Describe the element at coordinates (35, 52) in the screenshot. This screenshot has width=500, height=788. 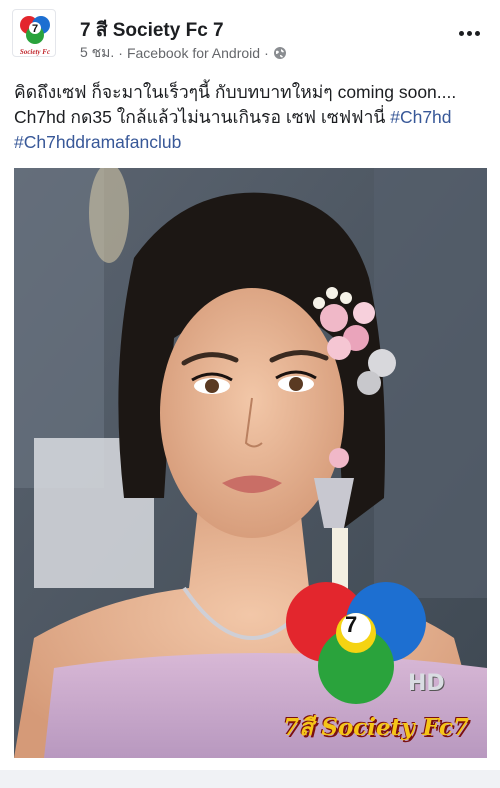
I see `svg-text: Society Fc` at that location.